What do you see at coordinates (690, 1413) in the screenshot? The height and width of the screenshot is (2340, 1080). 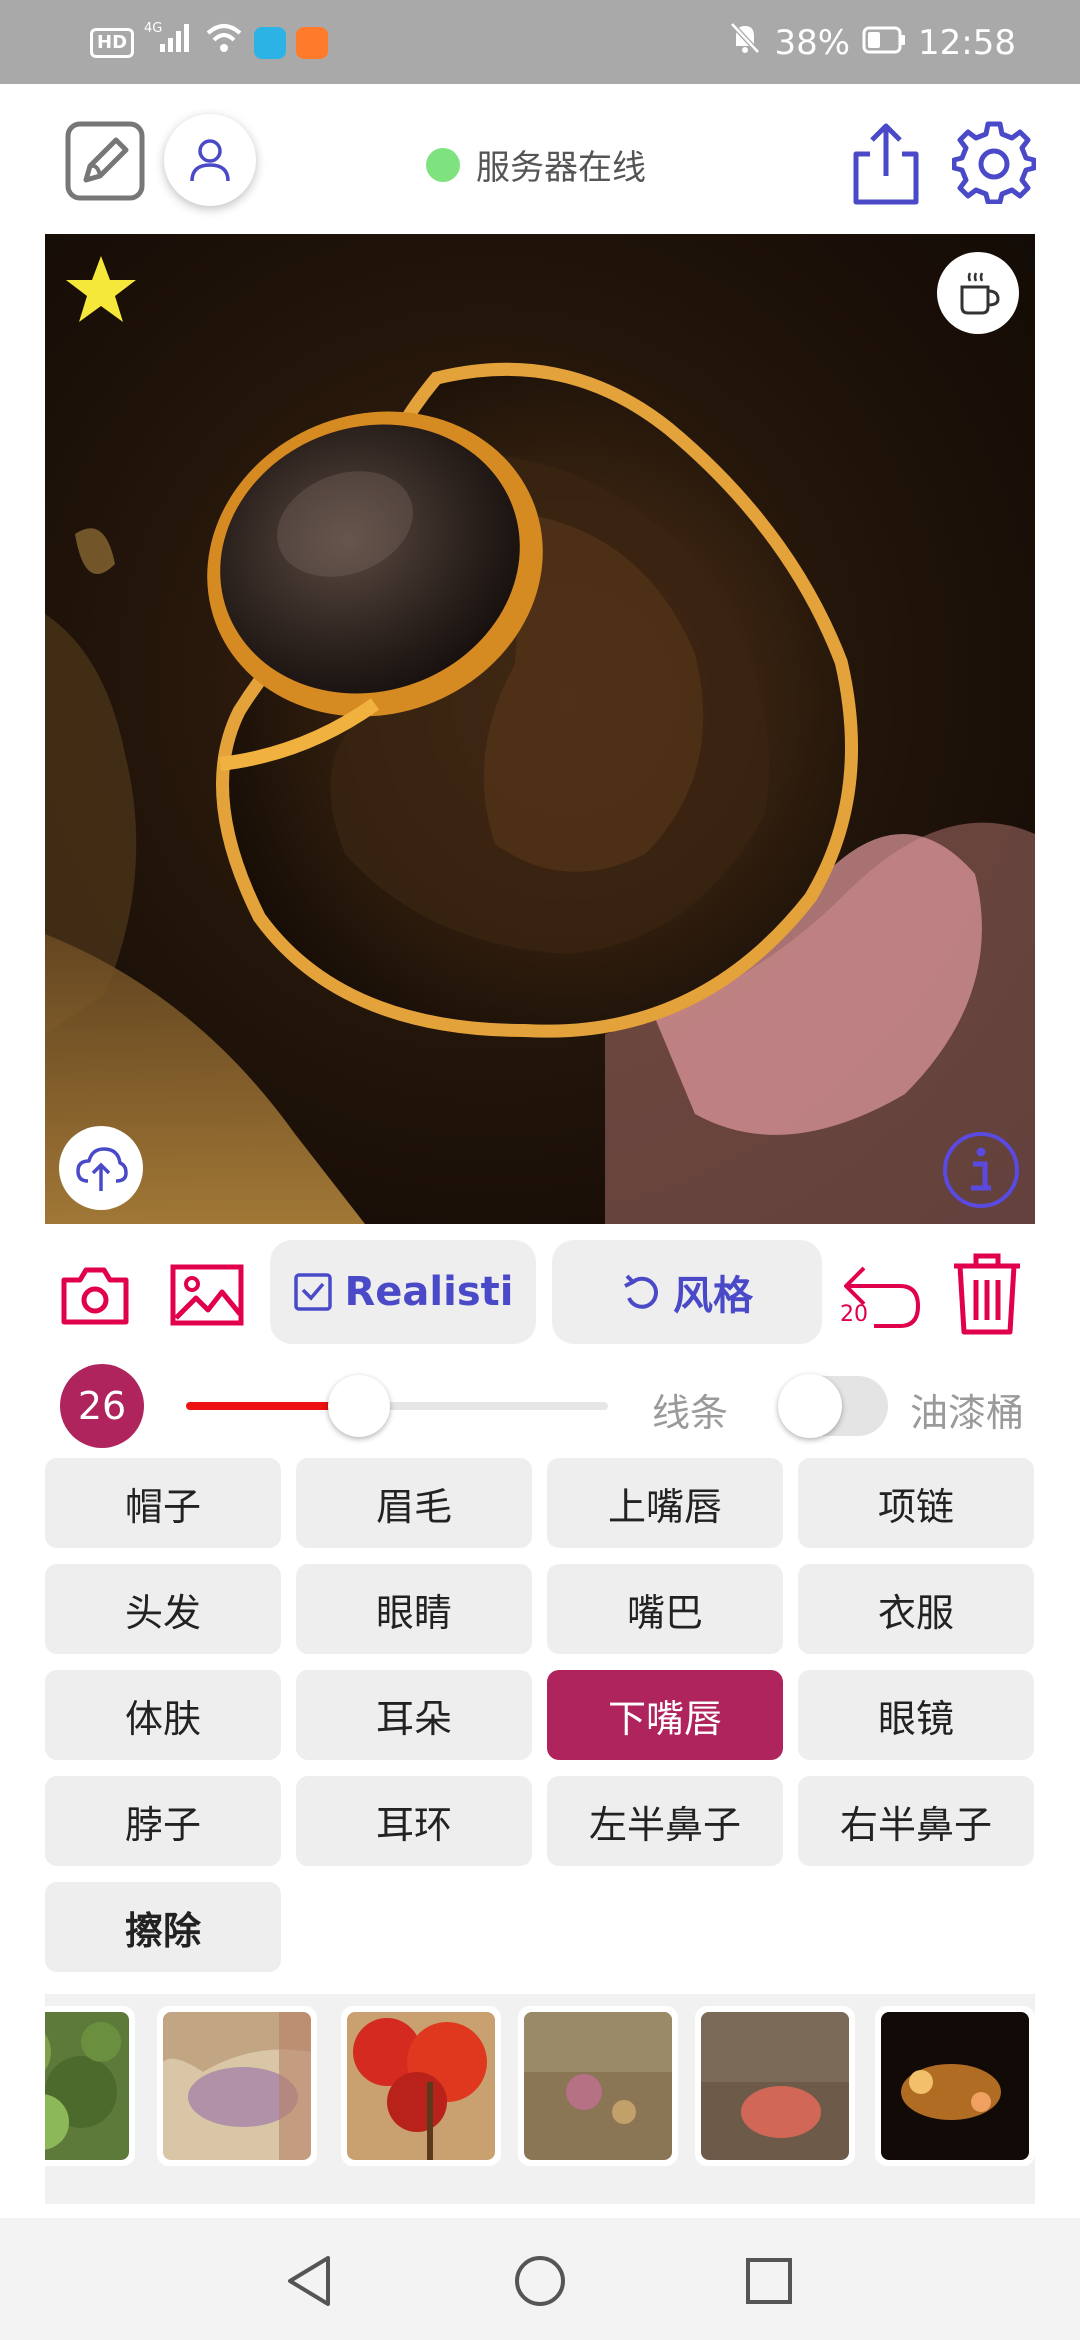 I see `line-mode-label: 线条` at bounding box center [690, 1413].